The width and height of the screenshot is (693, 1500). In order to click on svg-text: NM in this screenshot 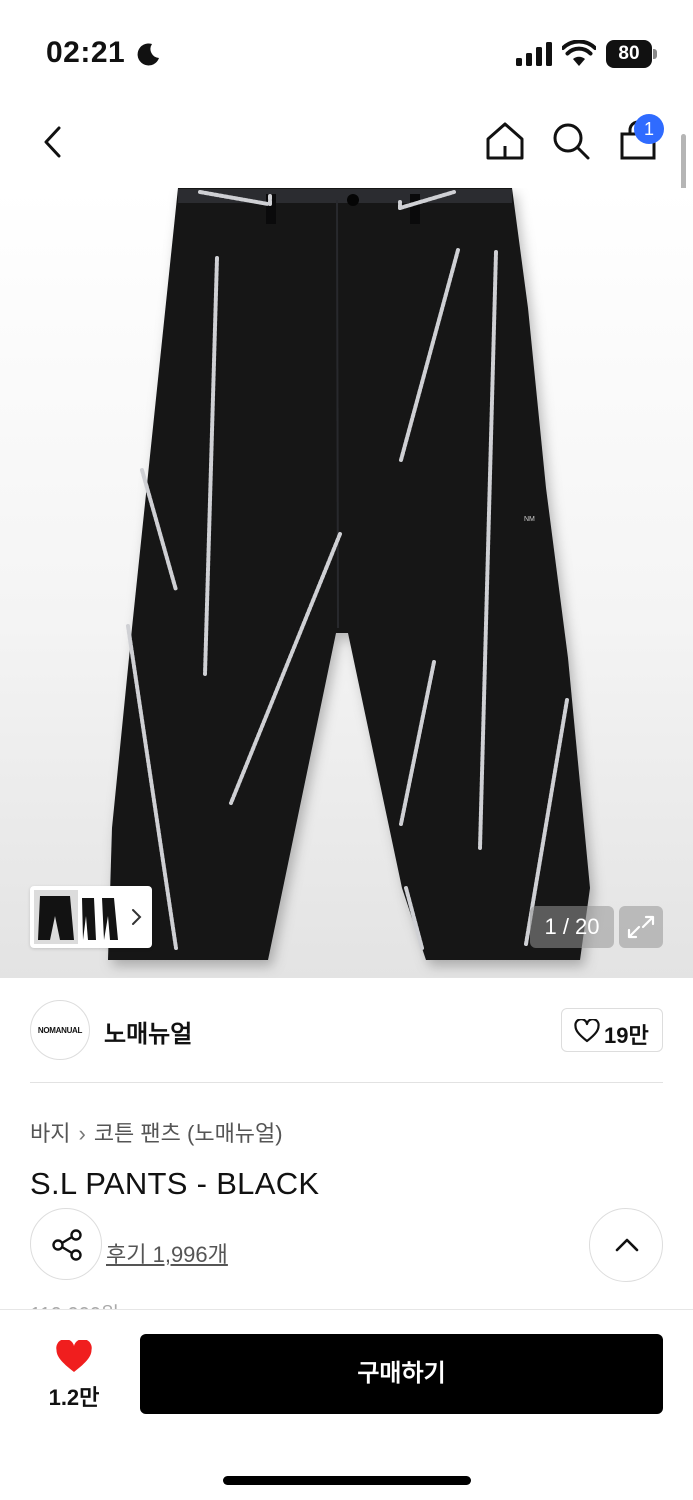, I will do `click(529, 519)`.